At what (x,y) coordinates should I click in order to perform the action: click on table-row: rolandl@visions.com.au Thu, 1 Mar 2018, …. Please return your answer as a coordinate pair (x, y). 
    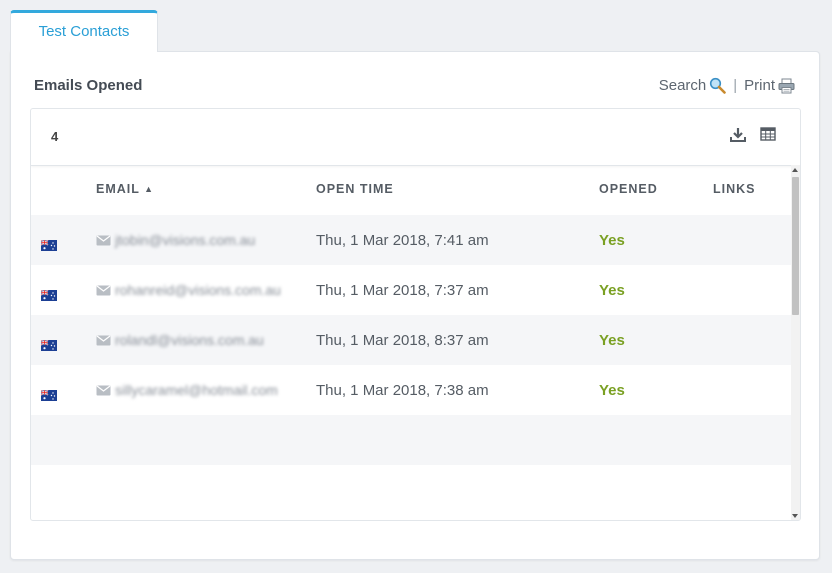
    Looking at the image, I should click on (412, 340).